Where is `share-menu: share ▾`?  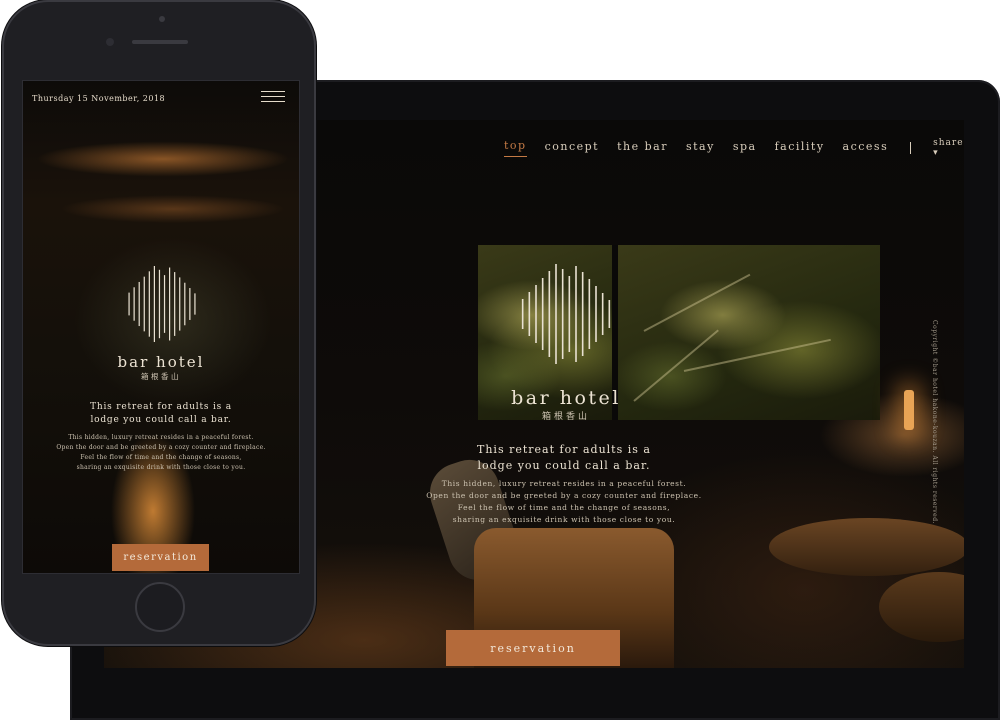 share-menu: share ▾ is located at coordinates (948, 148).